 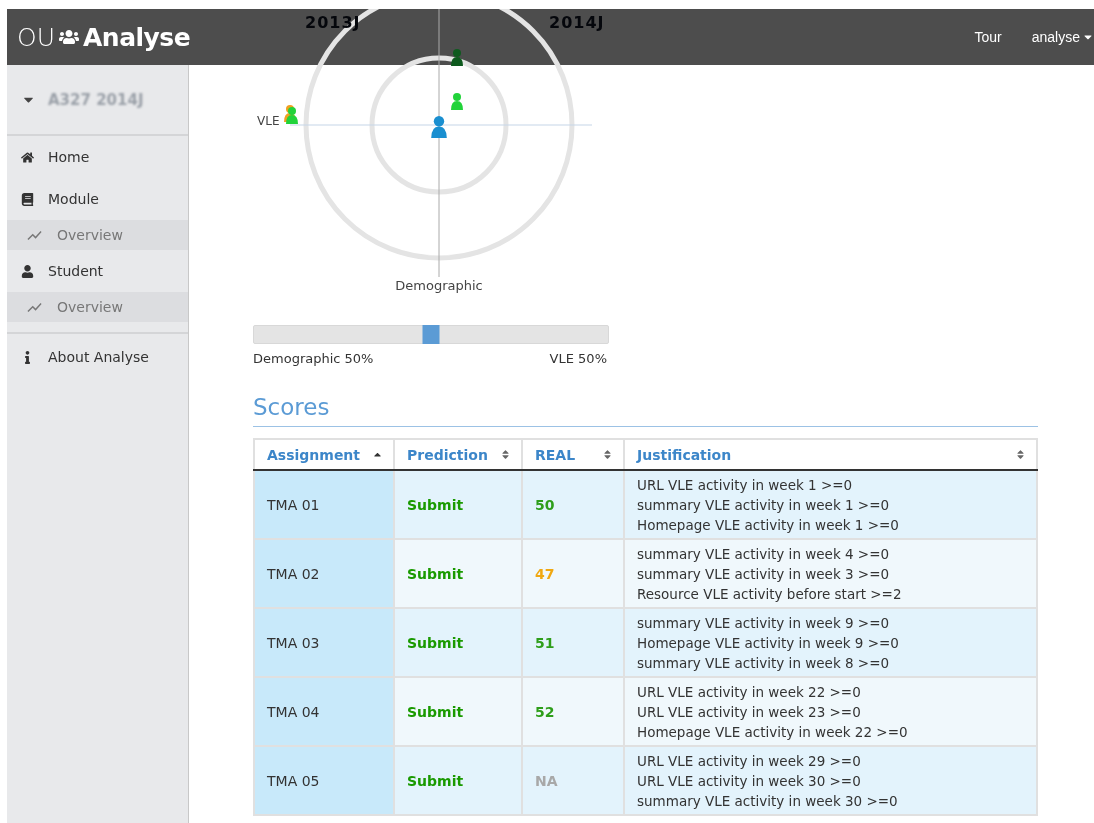 I want to click on column-header: Justification, so click(x=830, y=454).